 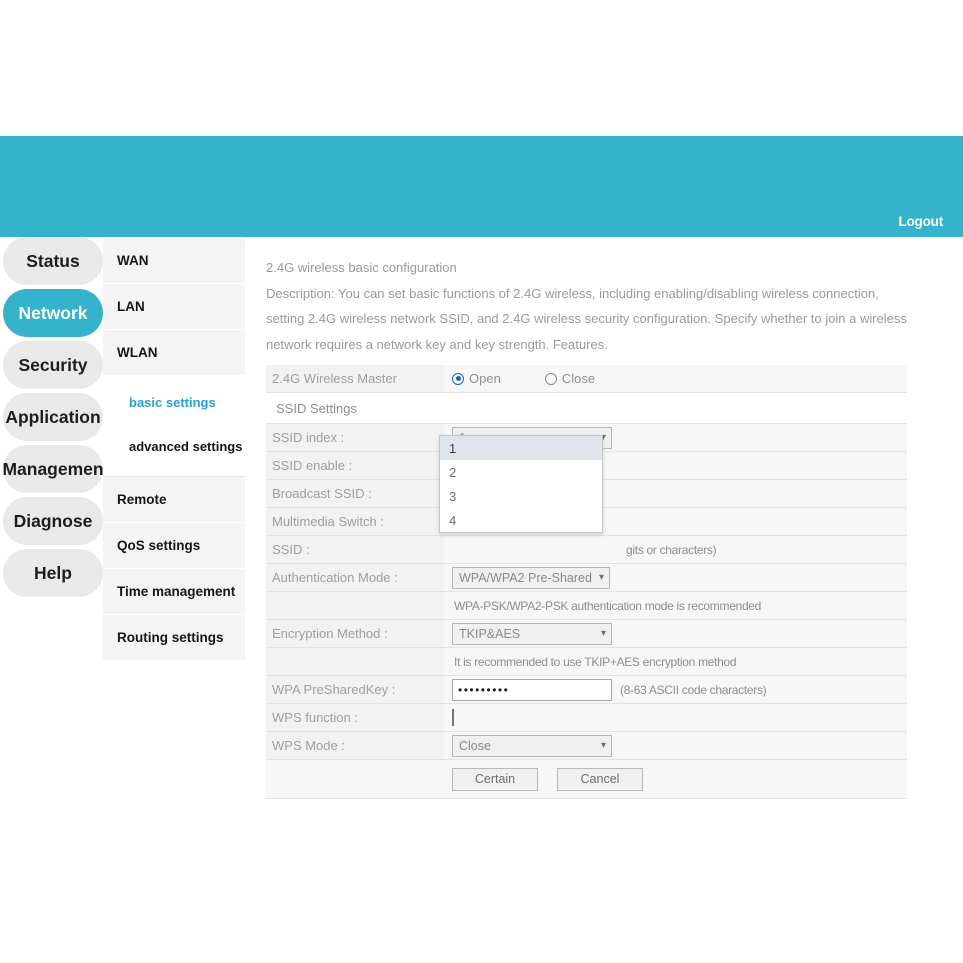 I want to click on value-ssid: gits or characters), so click(x=675, y=549).